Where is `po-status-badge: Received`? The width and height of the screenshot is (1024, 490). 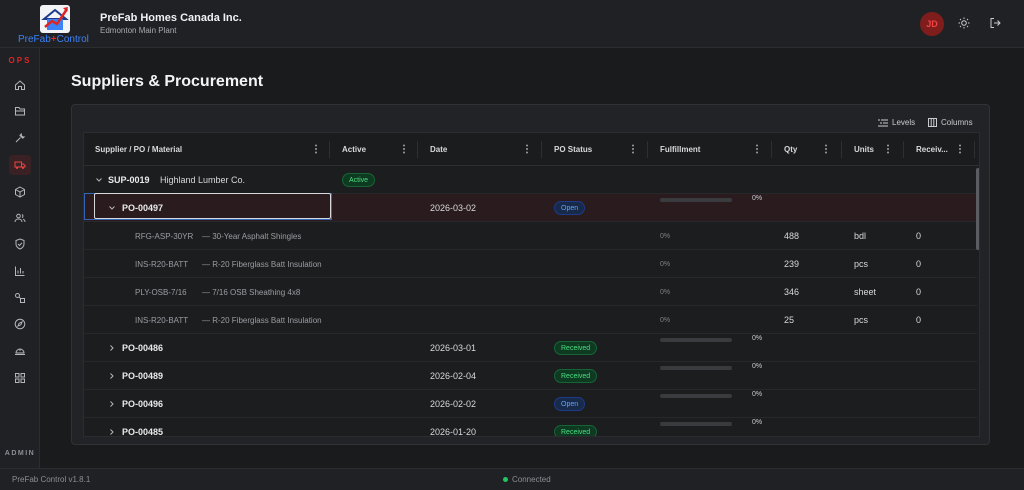
po-status-badge: Received is located at coordinates (576, 376).